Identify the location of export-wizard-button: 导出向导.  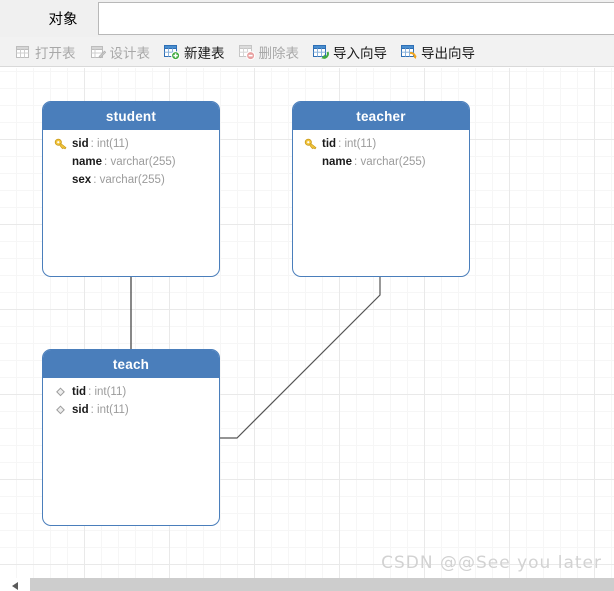
(438, 52).